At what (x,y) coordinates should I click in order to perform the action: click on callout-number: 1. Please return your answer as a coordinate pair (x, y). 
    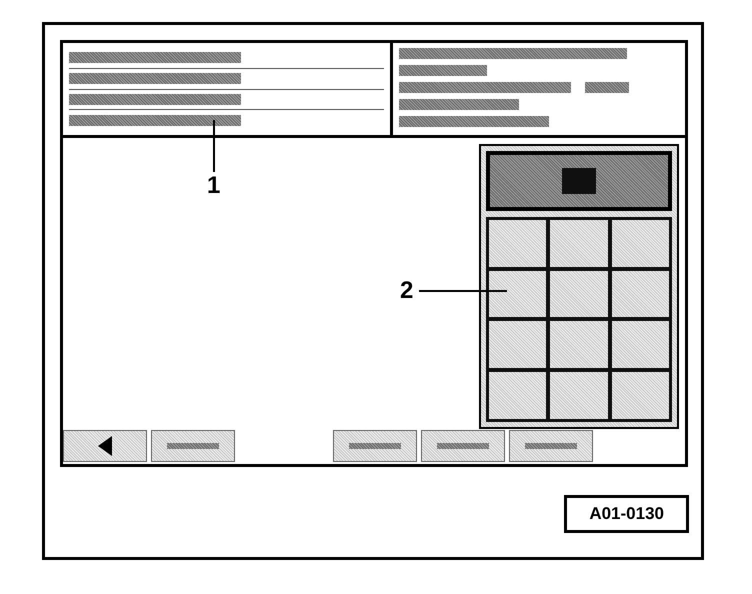
    Looking at the image, I should click on (213, 186).